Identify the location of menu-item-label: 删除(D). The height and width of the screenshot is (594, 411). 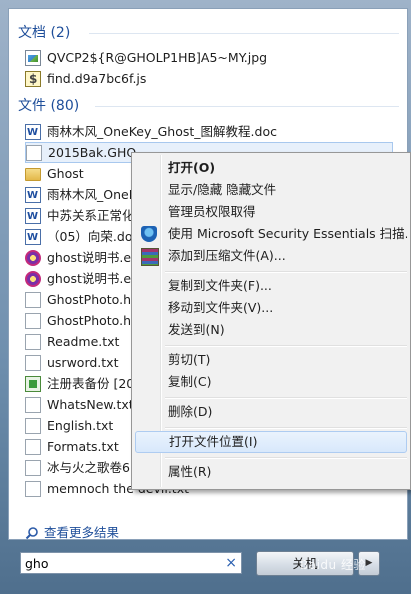
(190, 411).